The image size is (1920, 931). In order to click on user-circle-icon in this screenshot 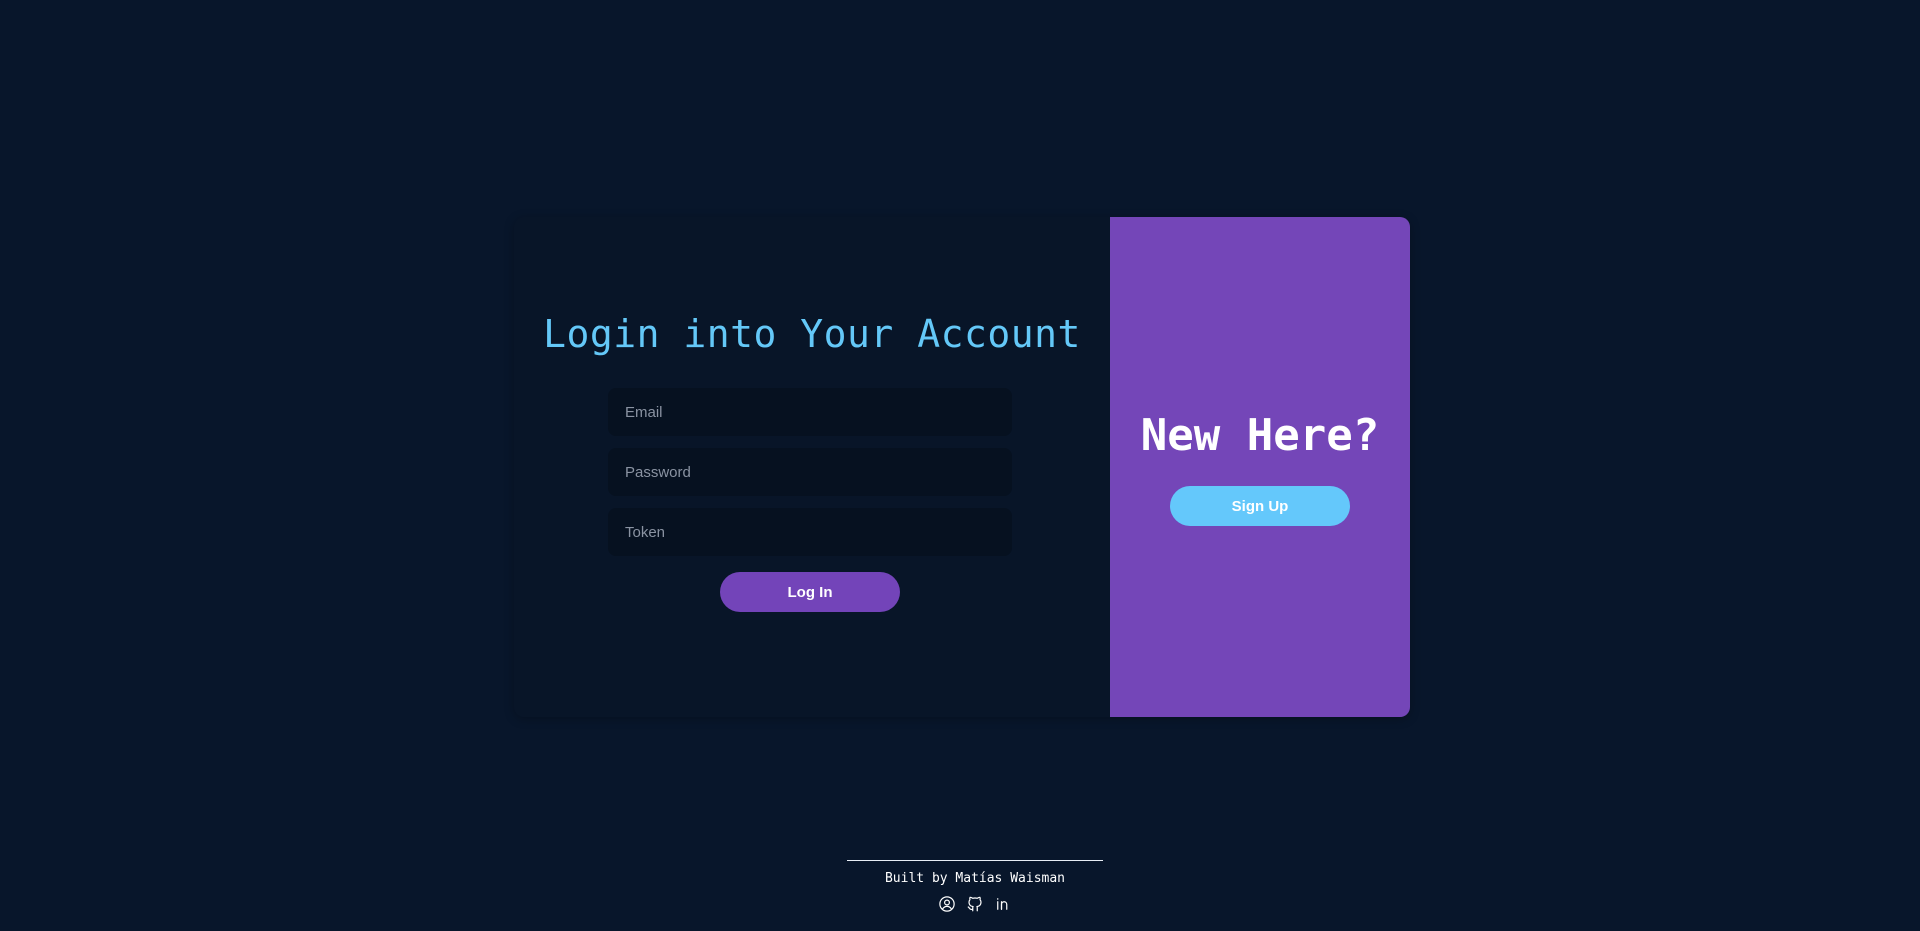, I will do `click(947, 904)`.